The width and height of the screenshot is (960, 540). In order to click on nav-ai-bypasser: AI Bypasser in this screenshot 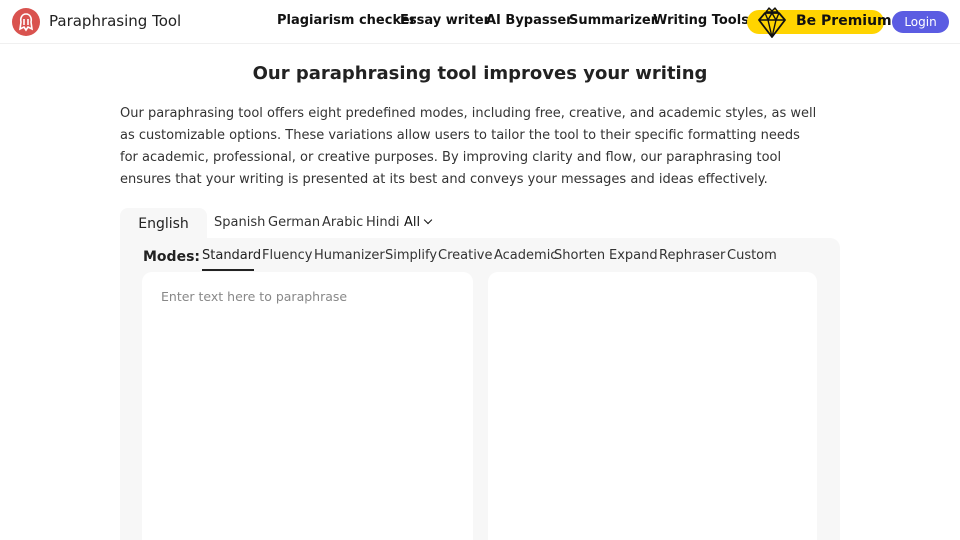, I will do `click(529, 20)`.